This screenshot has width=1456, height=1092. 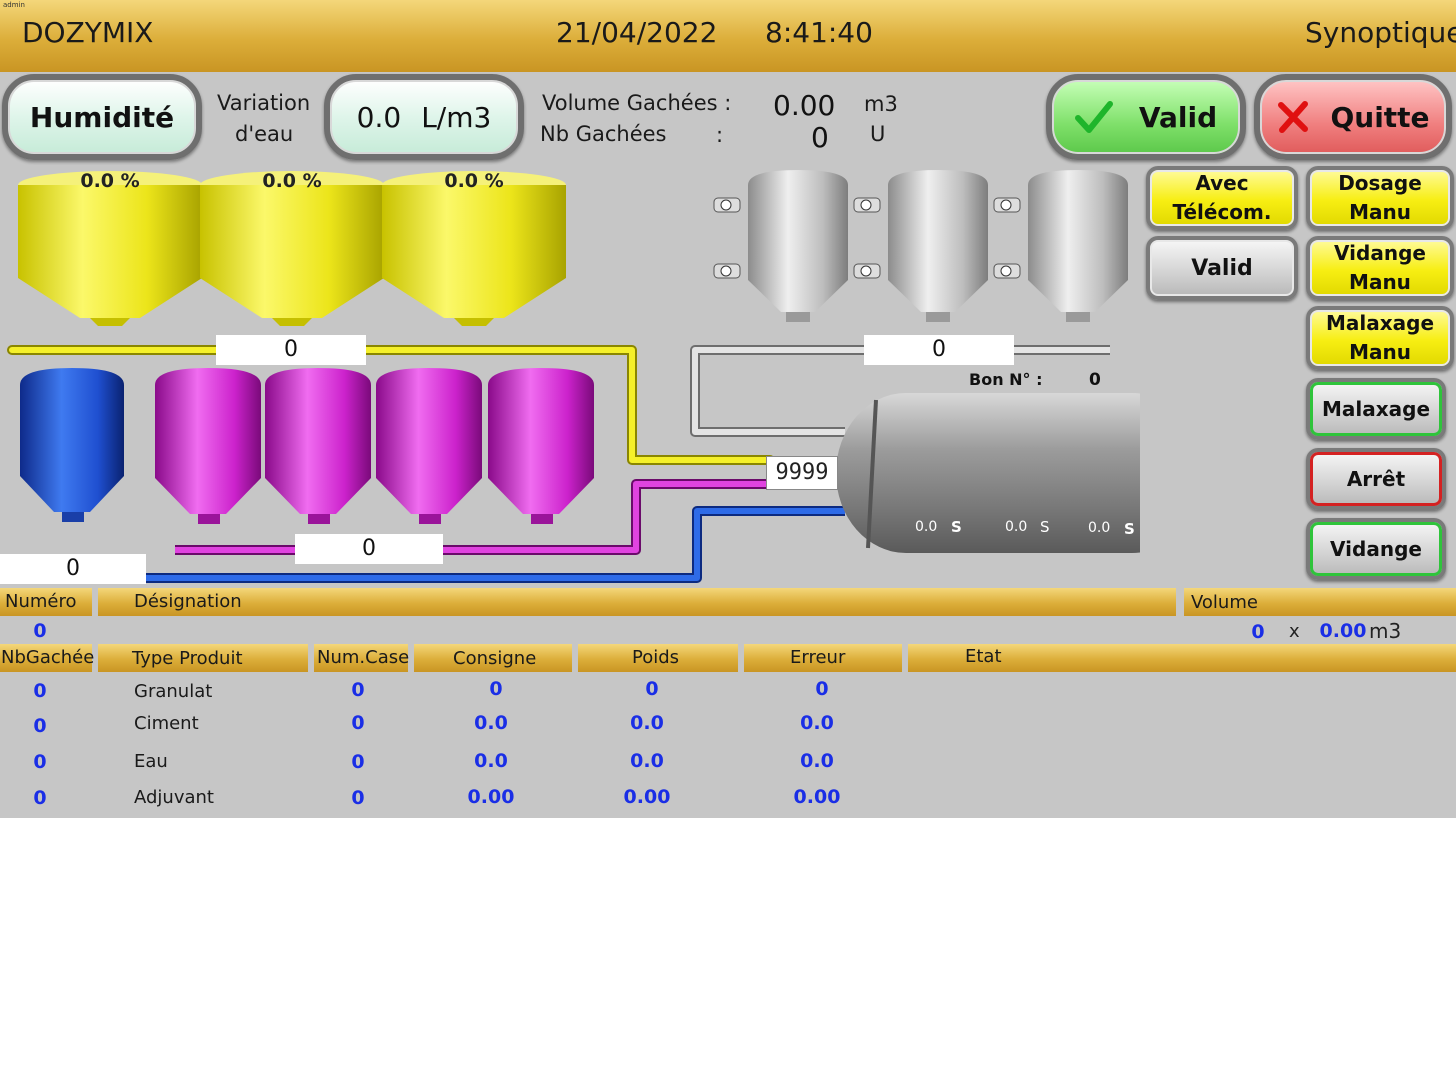 I want to click on row3-consigne: 0.0, so click(x=491, y=761).